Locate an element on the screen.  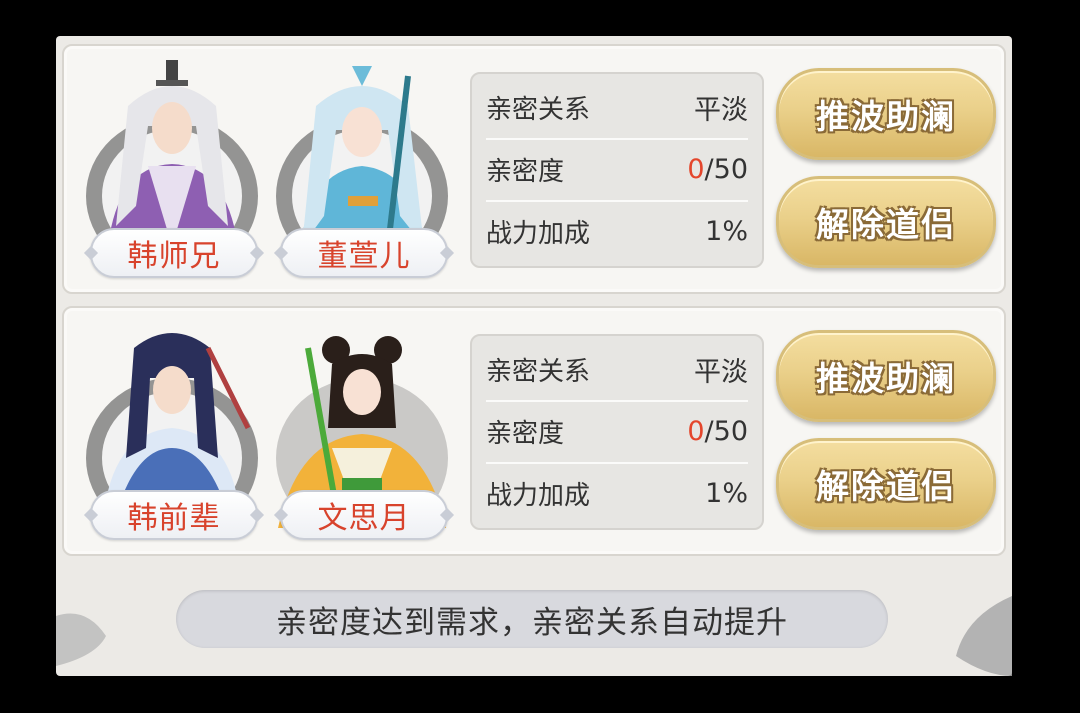
male-name-label: 韩前辈 is located at coordinates (174, 515).